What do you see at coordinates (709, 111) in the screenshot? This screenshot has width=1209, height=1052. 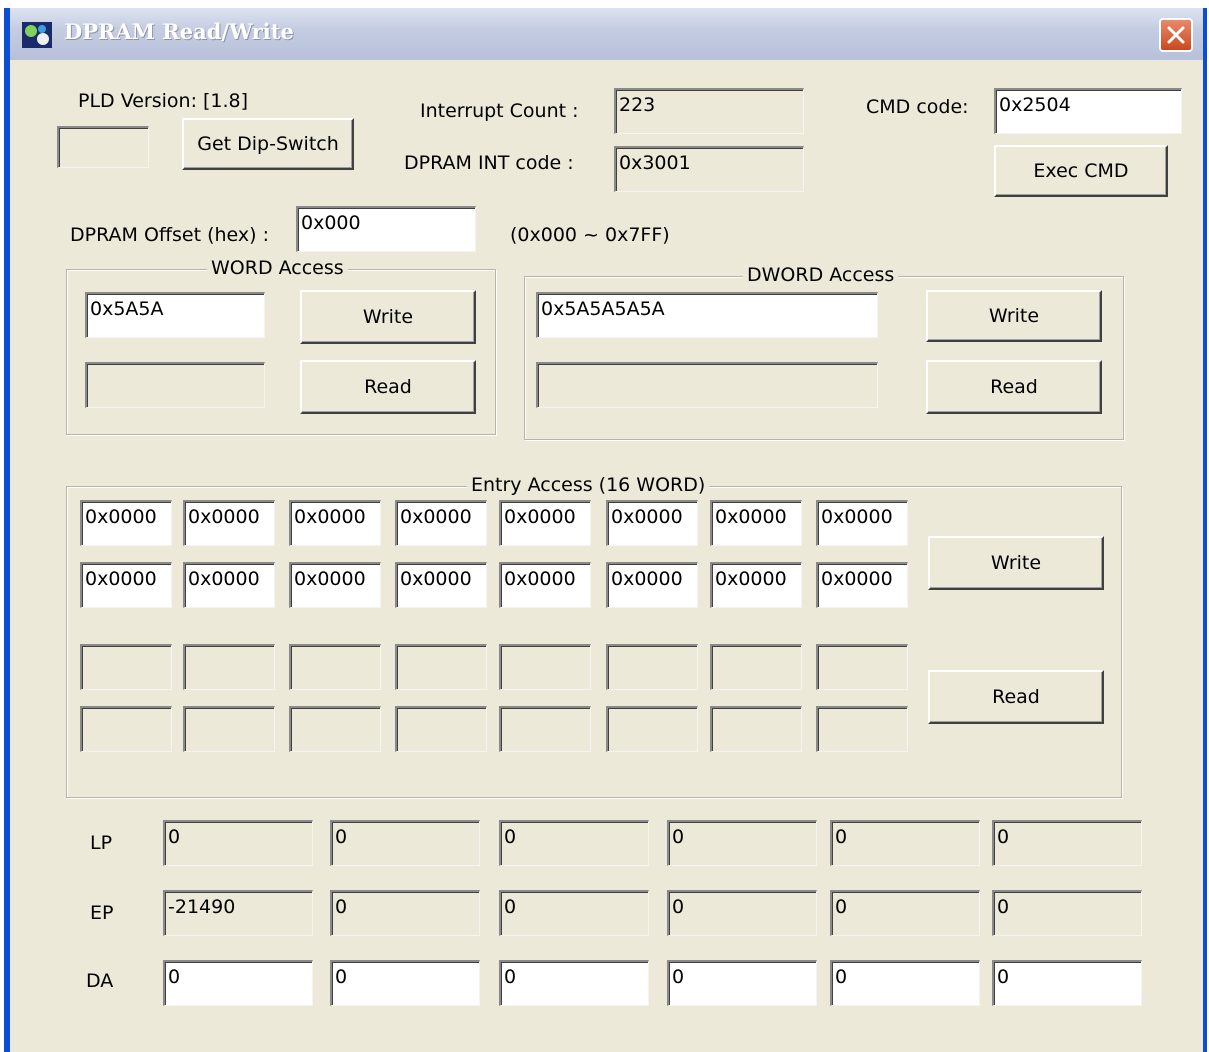 I see `interrupt-count-field: 223` at bounding box center [709, 111].